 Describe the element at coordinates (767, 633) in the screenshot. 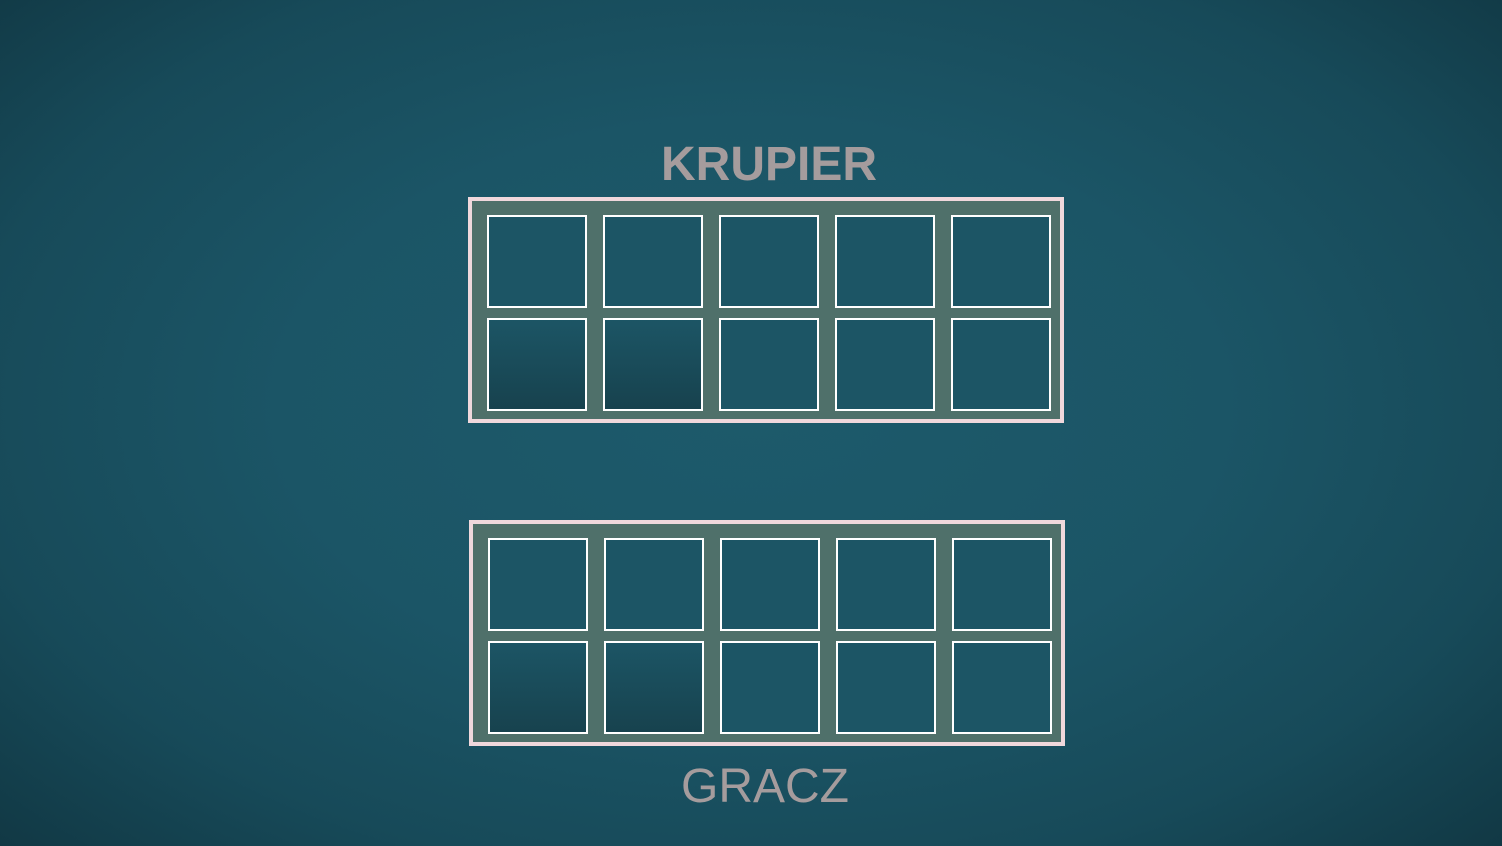

I see `player-card-board` at that location.